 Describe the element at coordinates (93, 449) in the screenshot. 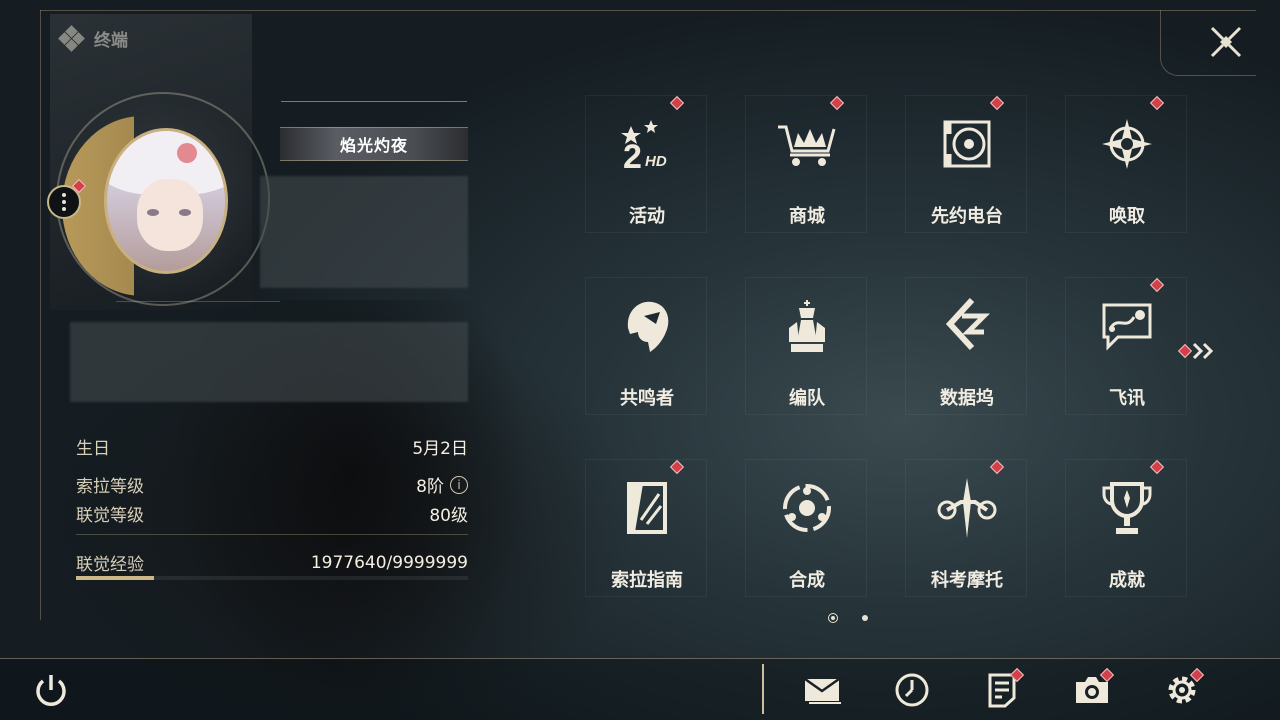

I see `stat-label: 生日` at that location.